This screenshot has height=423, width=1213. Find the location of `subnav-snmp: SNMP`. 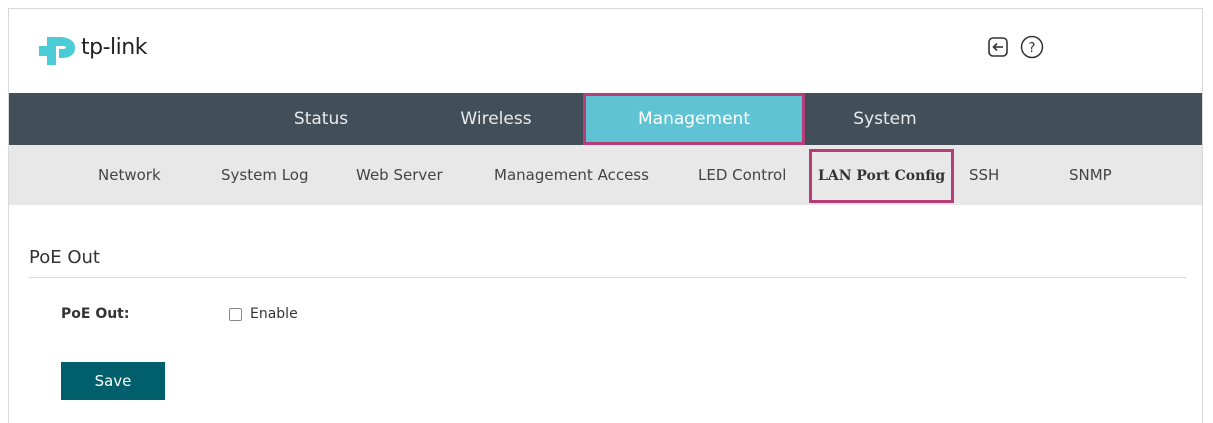

subnav-snmp: SNMP is located at coordinates (1090, 175).